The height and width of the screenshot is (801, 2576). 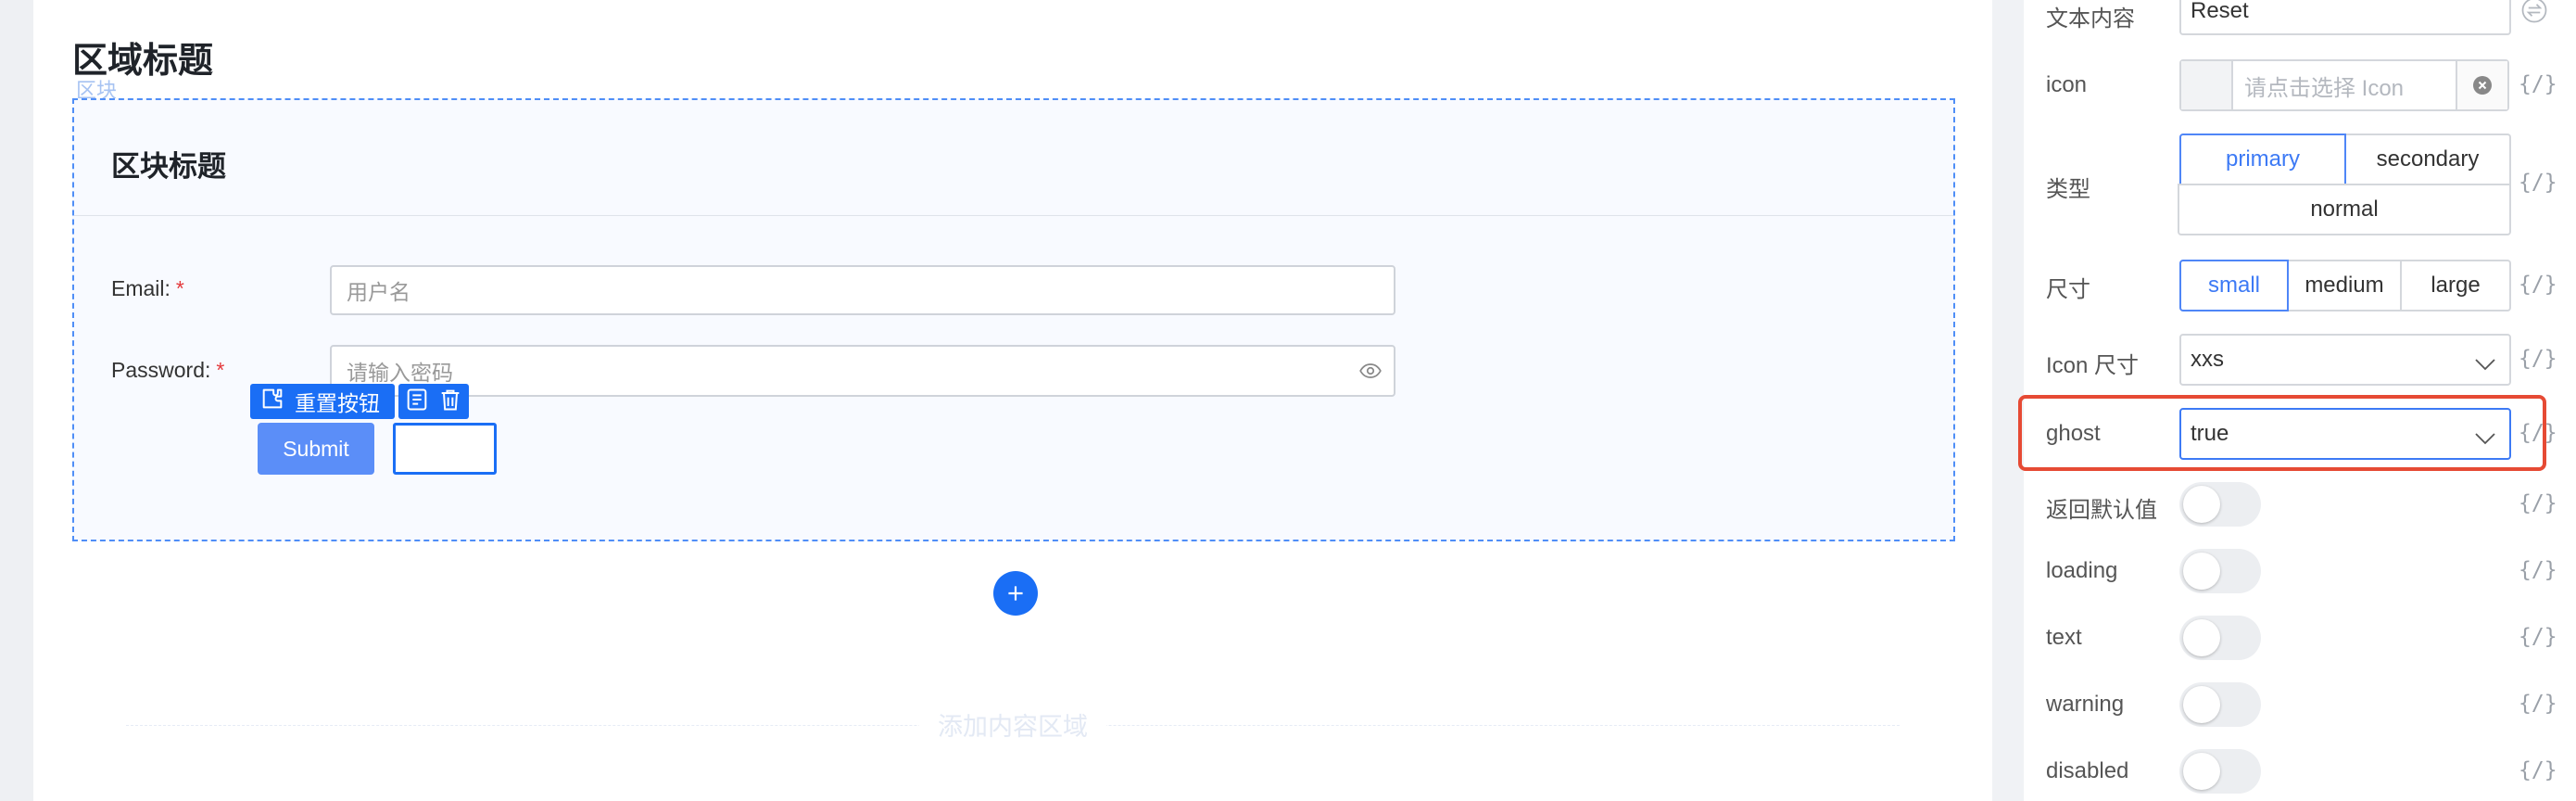 I want to click on password-label-text: Password:, so click(x=161, y=370).